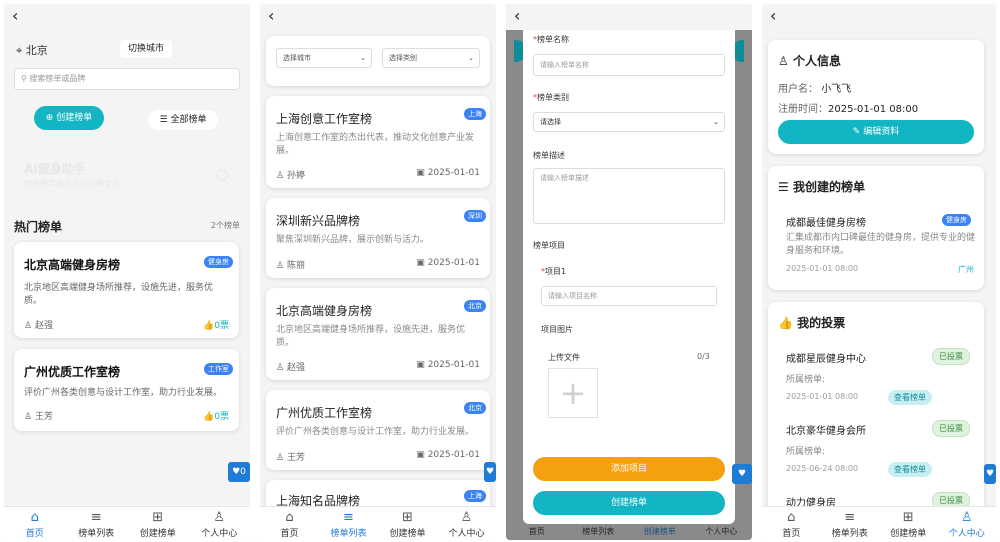 The width and height of the screenshot is (1000, 542). What do you see at coordinates (966, 269) in the screenshot?
I see `my-list-city: 广州` at bounding box center [966, 269].